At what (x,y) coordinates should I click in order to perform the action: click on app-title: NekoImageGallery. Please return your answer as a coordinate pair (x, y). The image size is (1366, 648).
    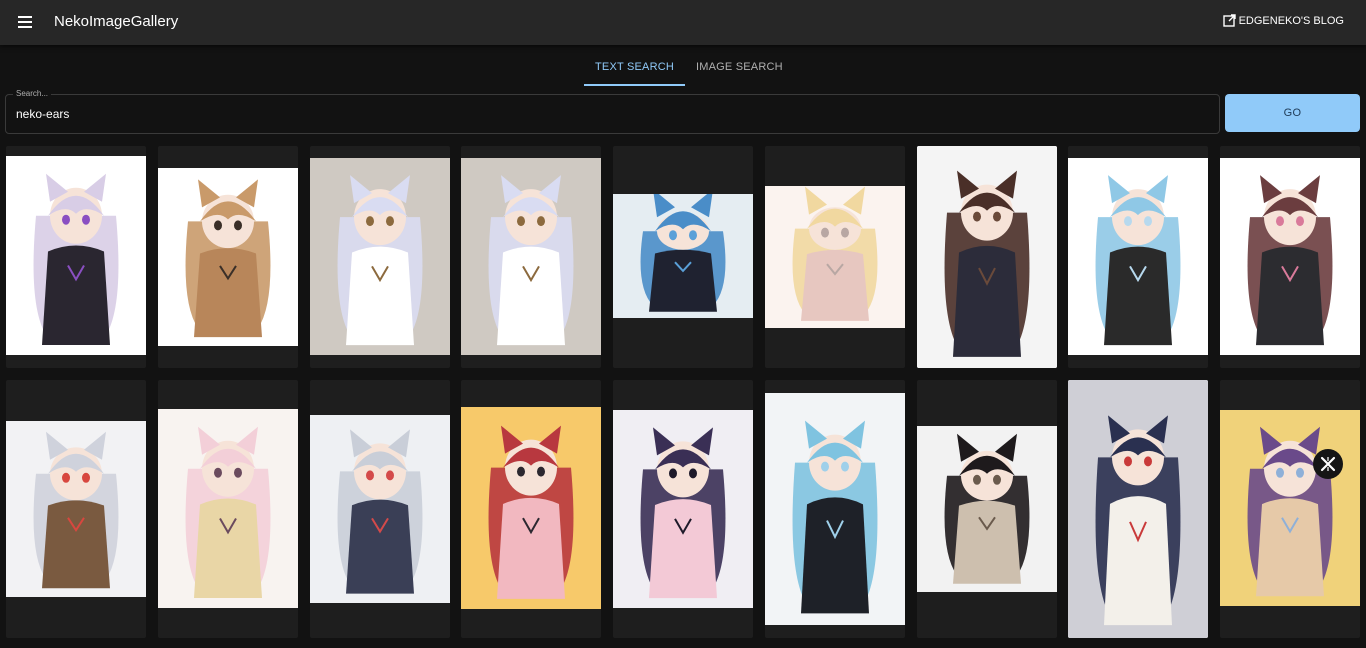
    Looking at the image, I should click on (116, 21).